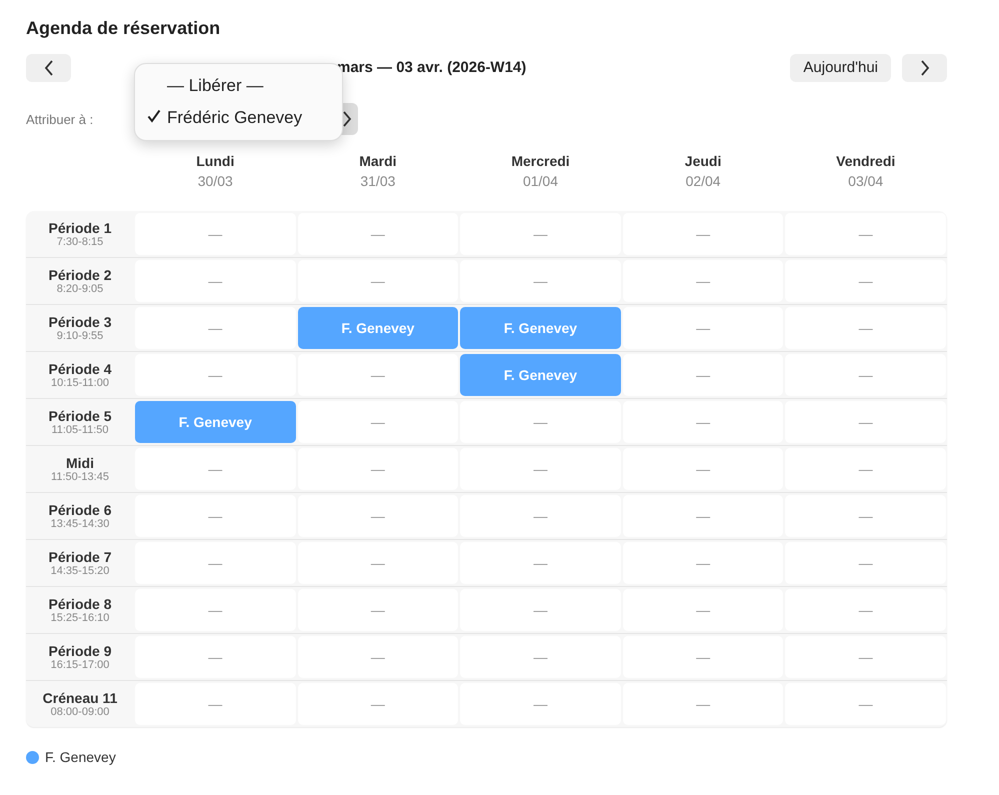 This screenshot has width=999, height=795. Describe the element at coordinates (238, 86) in the screenshot. I see `menu-item: — Libérer —` at that location.